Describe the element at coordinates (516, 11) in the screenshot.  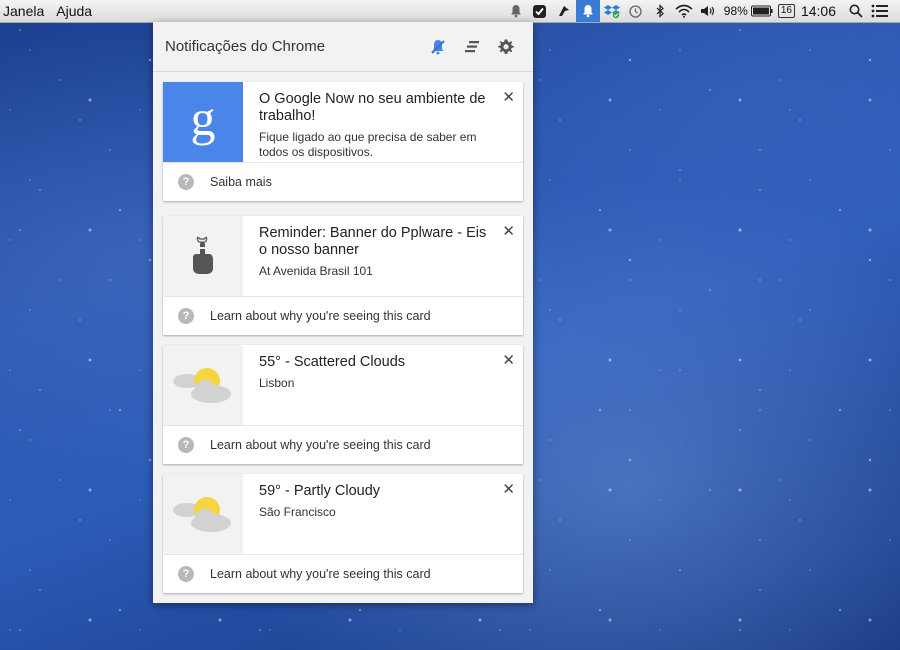
I see `notification-bell-icon` at that location.